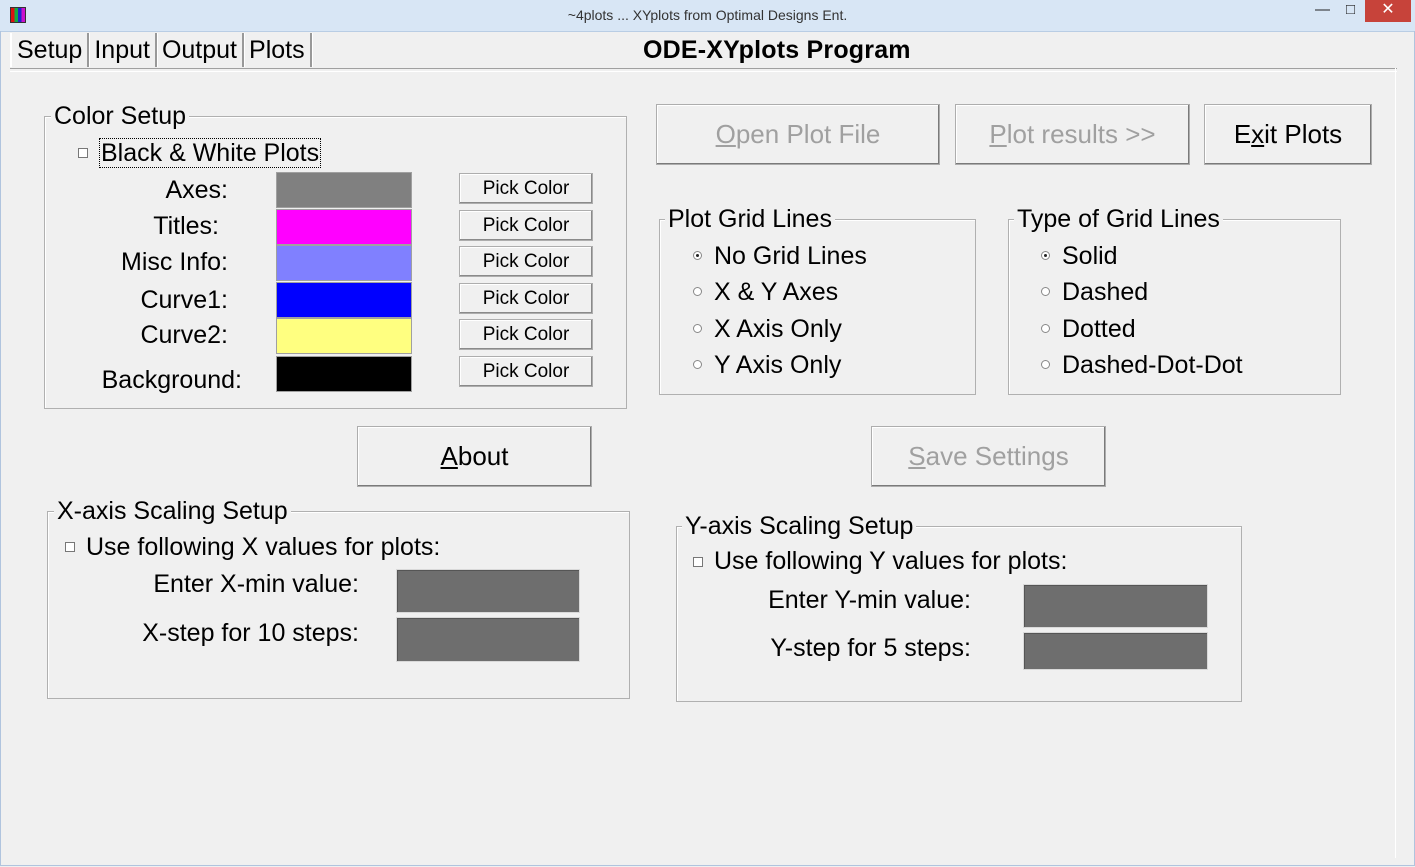 This screenshot has height=867, width=1415. What do you see at coordinates (256, 584) in the screenshot?
I see `x-min-label: Enter X-min value:` at bounding box center [256, 584].